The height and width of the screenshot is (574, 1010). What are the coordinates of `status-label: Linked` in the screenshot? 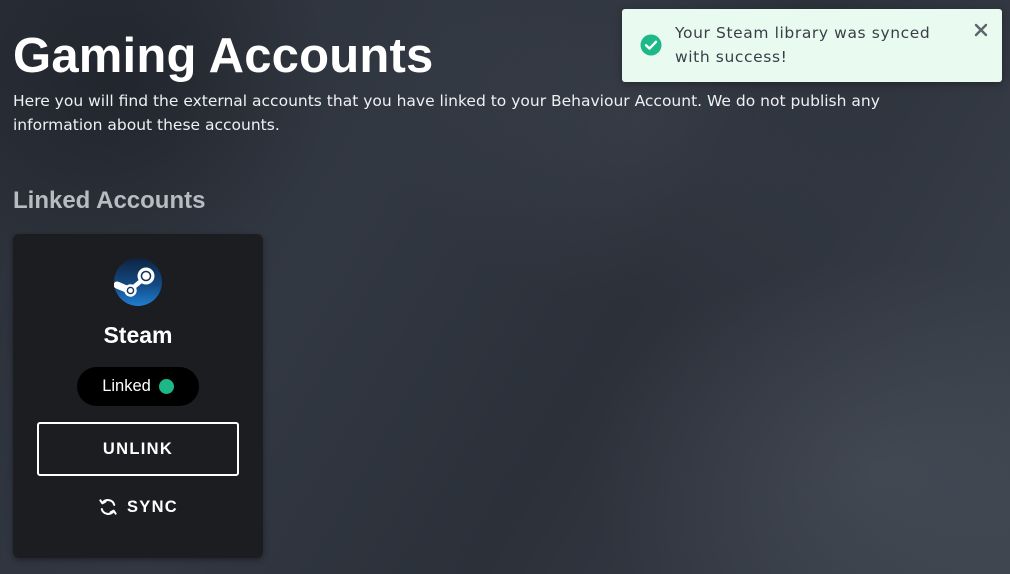 It's located at (126, 386).